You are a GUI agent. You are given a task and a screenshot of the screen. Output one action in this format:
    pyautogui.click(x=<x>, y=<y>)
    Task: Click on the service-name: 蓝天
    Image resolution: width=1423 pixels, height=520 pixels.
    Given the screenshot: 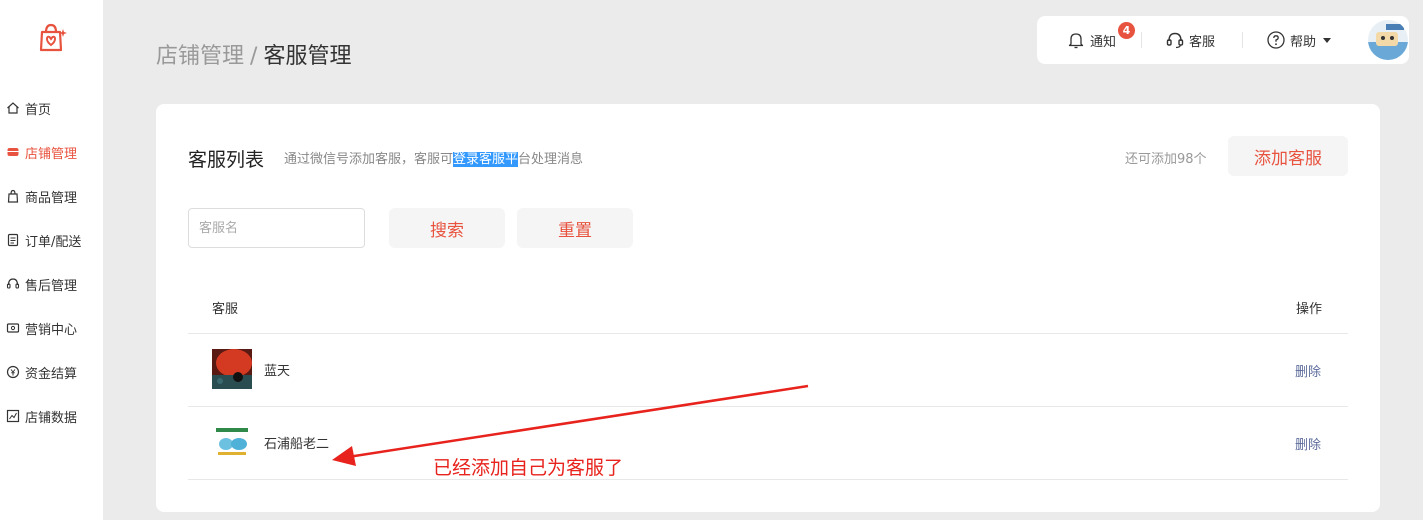 What is the action you would take?
    pyautogui.click(x=277, y=371)
    